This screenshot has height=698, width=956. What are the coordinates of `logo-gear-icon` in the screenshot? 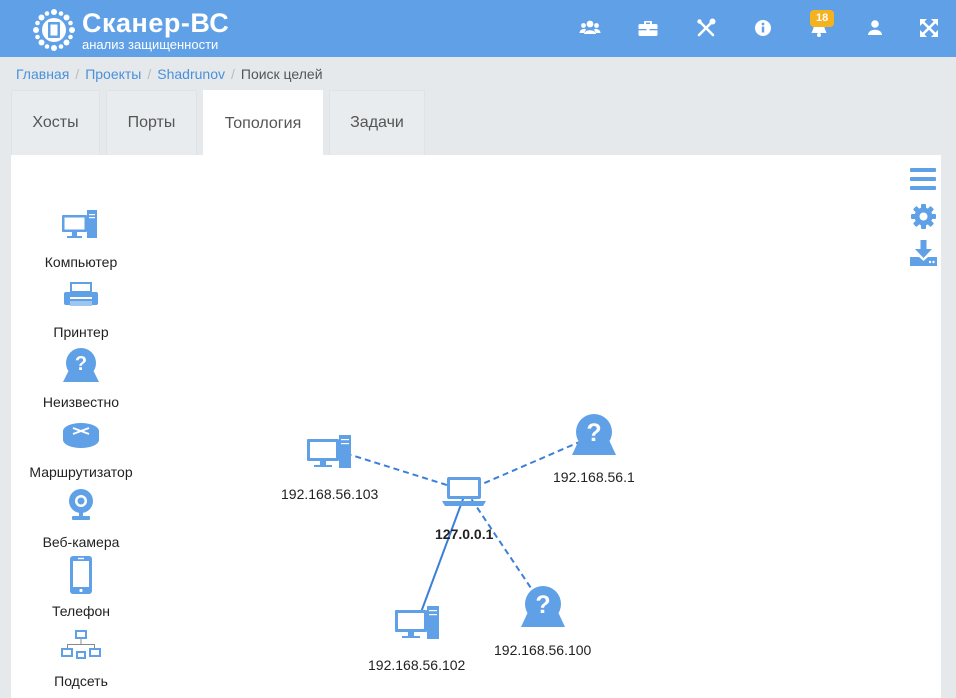 It's located at (54, 30).